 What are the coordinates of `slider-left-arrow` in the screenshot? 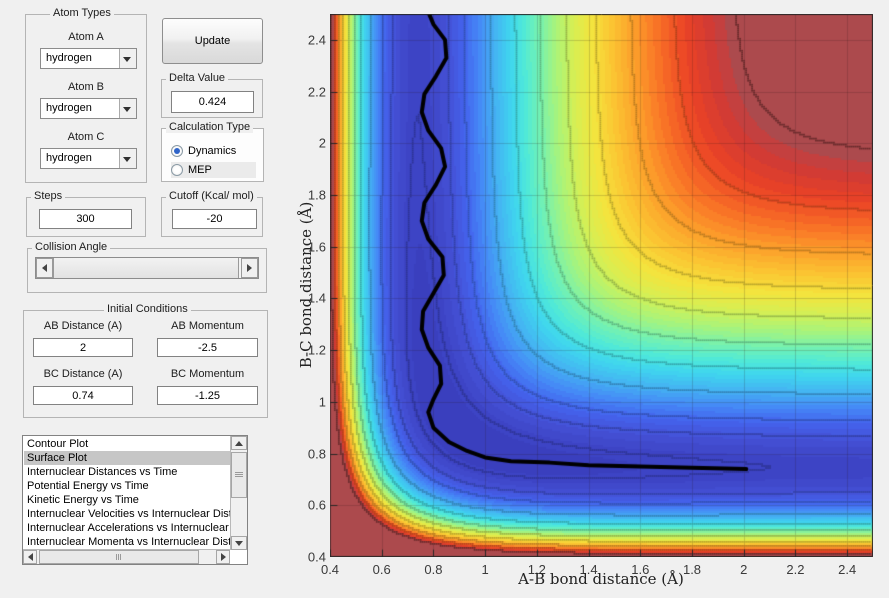 It's located at (44, 268).